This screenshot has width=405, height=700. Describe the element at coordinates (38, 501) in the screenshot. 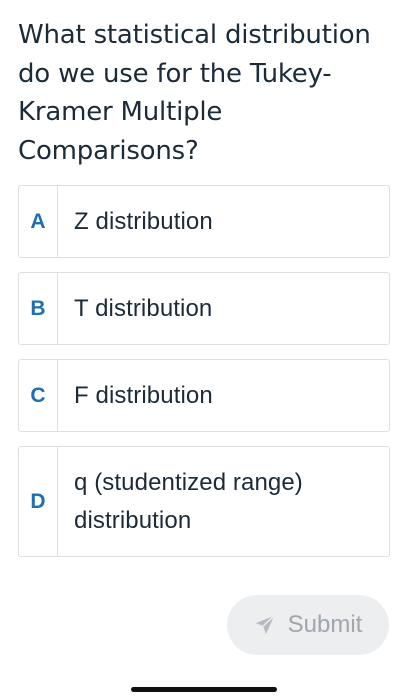

I see `option-letter: D` at that location.